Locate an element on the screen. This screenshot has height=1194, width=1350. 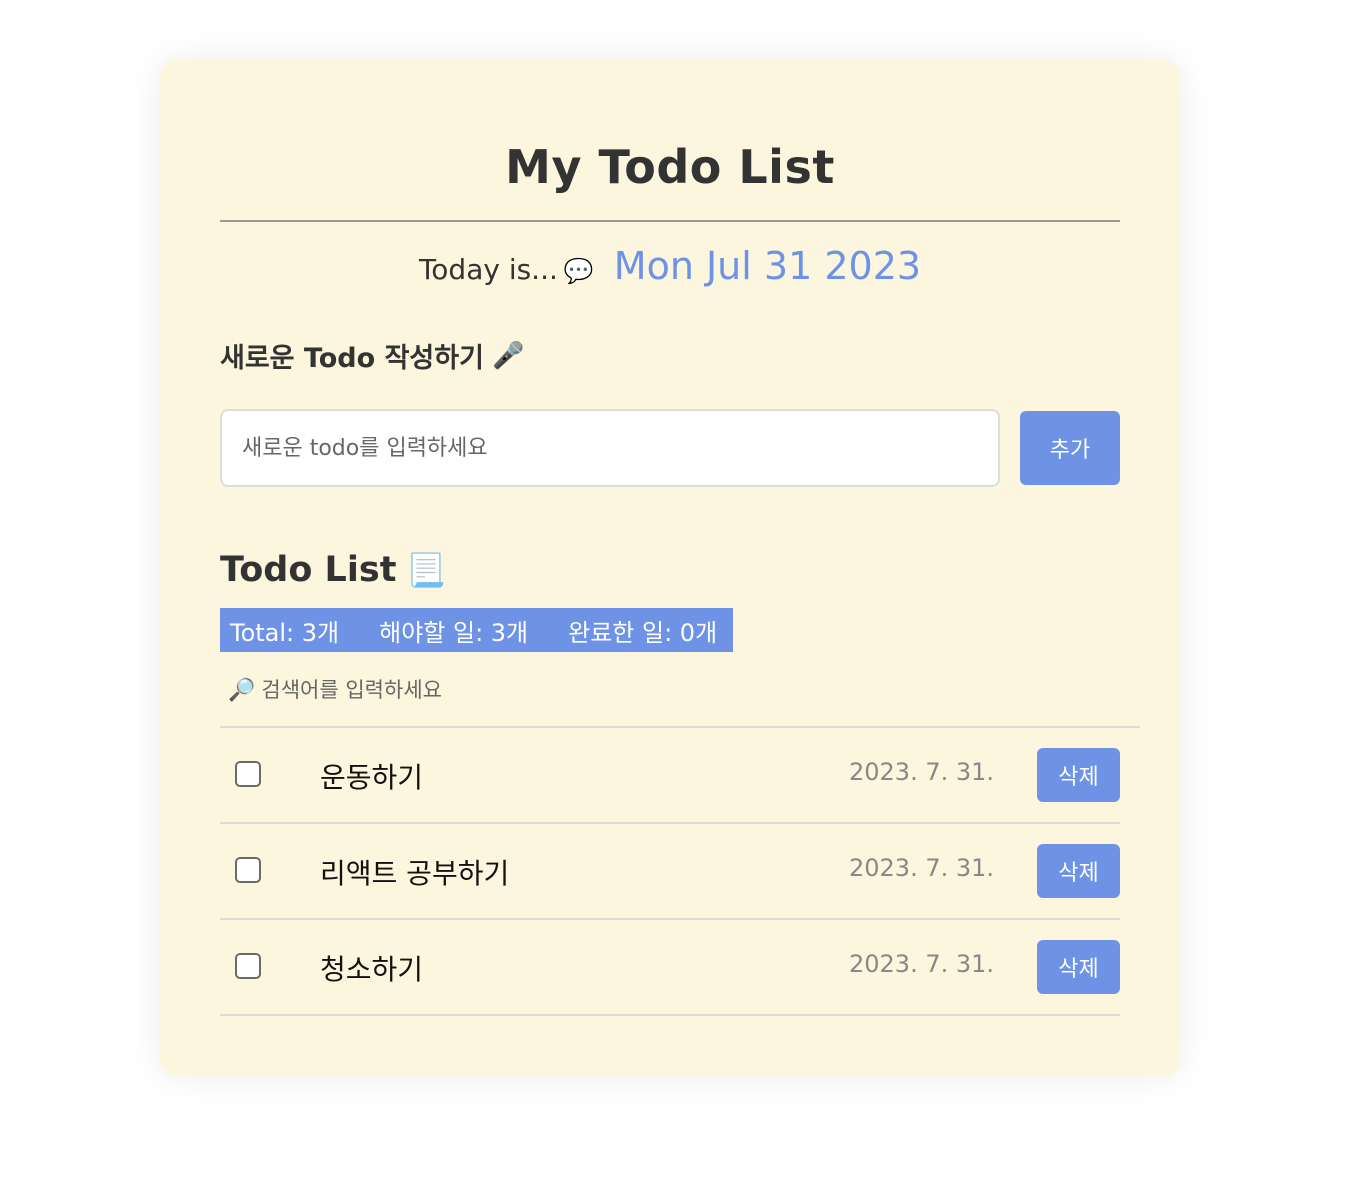
microphone-icon: 🎤 is located at coordinates (508, 355).